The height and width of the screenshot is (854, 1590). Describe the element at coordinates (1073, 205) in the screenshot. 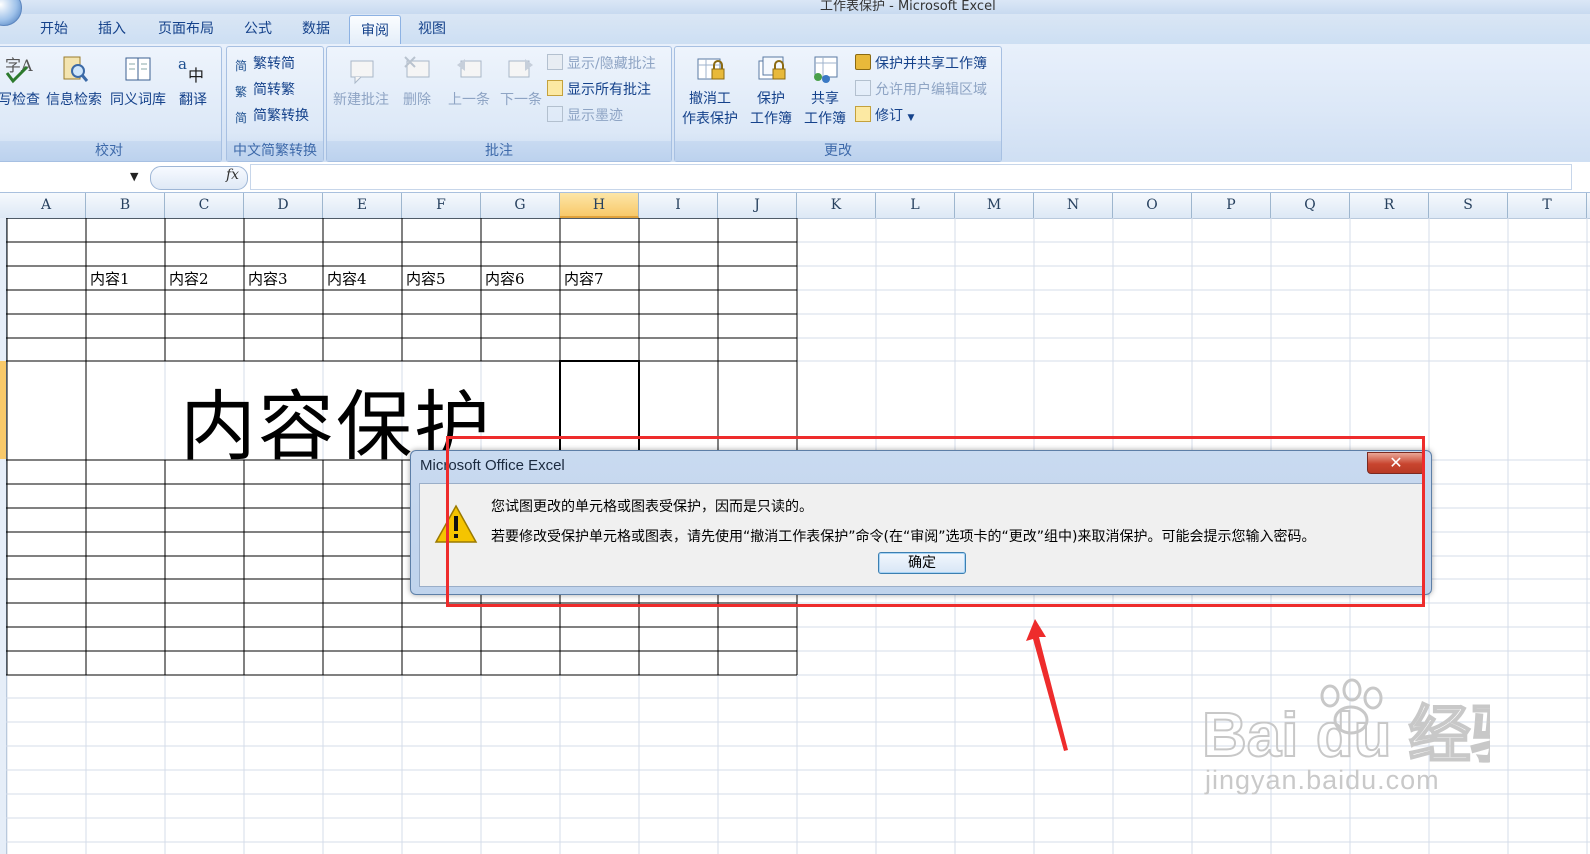

I see `column-header-n: N` at that location.